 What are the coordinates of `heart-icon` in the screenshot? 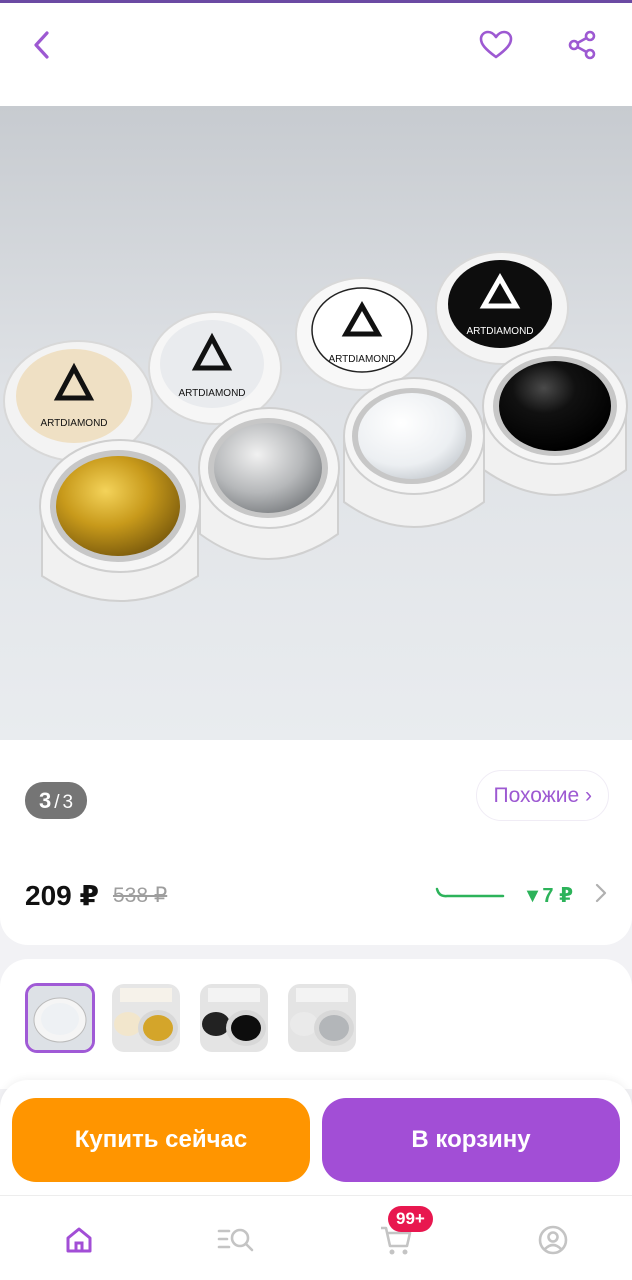 It's located at (496, 45).